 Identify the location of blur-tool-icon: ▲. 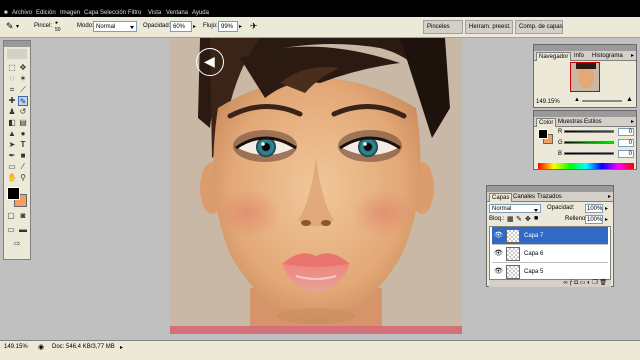
(12, 134).